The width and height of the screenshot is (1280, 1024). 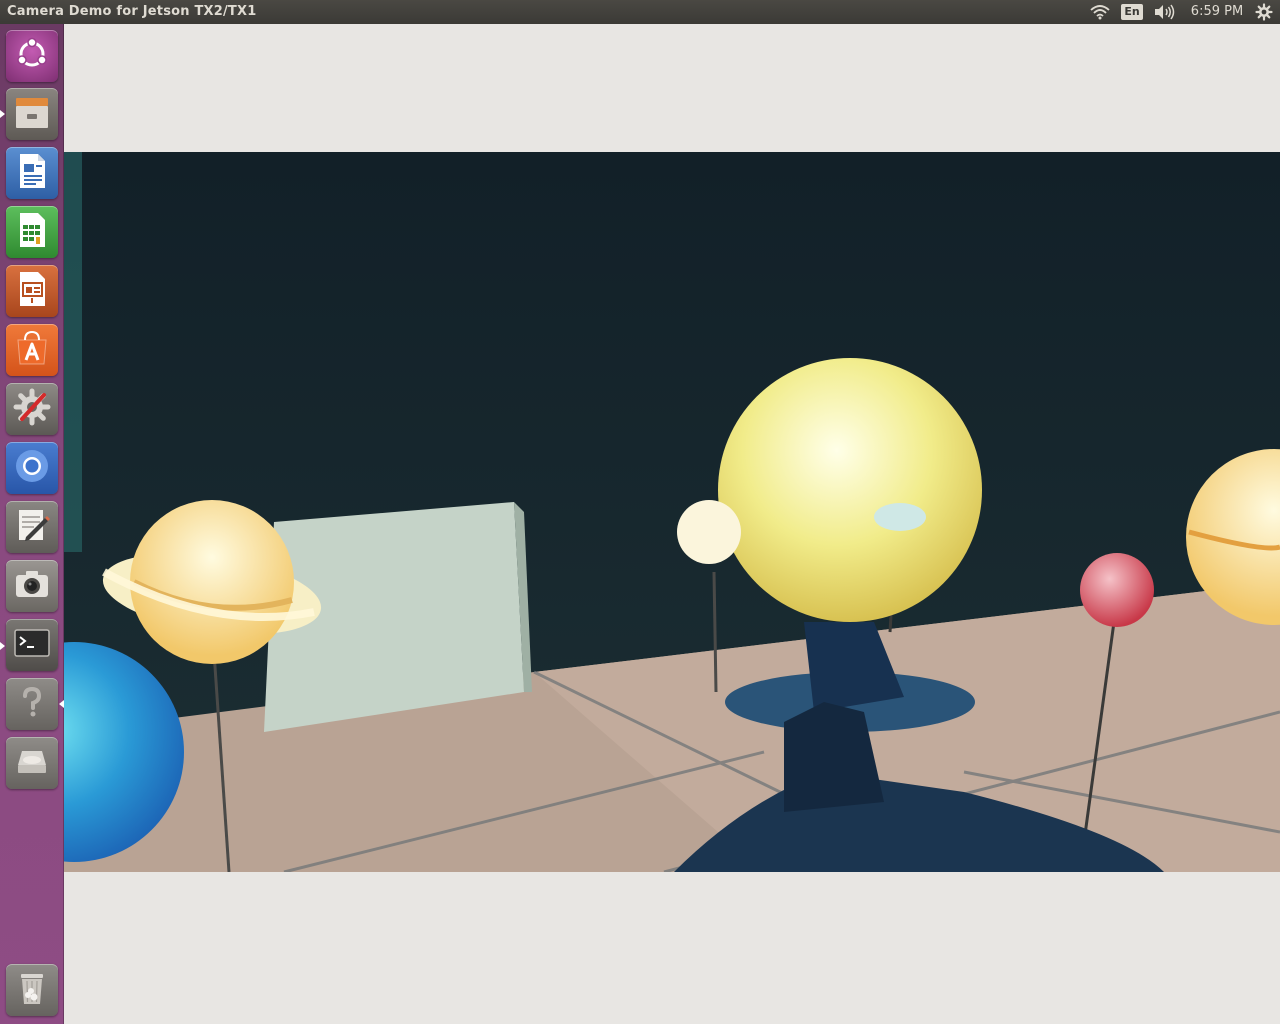 I want to click on clock: 6:59 PM, so click(x=1217, y=12).